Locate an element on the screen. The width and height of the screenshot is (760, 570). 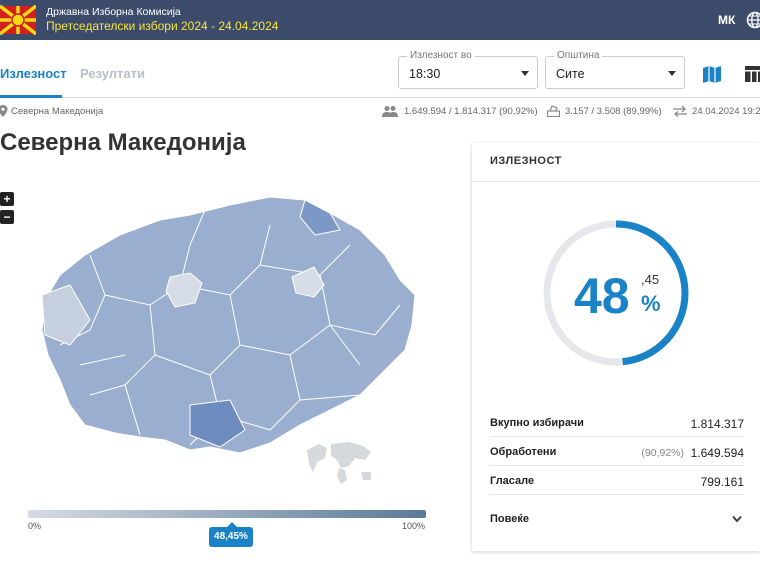
current-turnout-marker: 48,45% is located at coordinates (231, 534).